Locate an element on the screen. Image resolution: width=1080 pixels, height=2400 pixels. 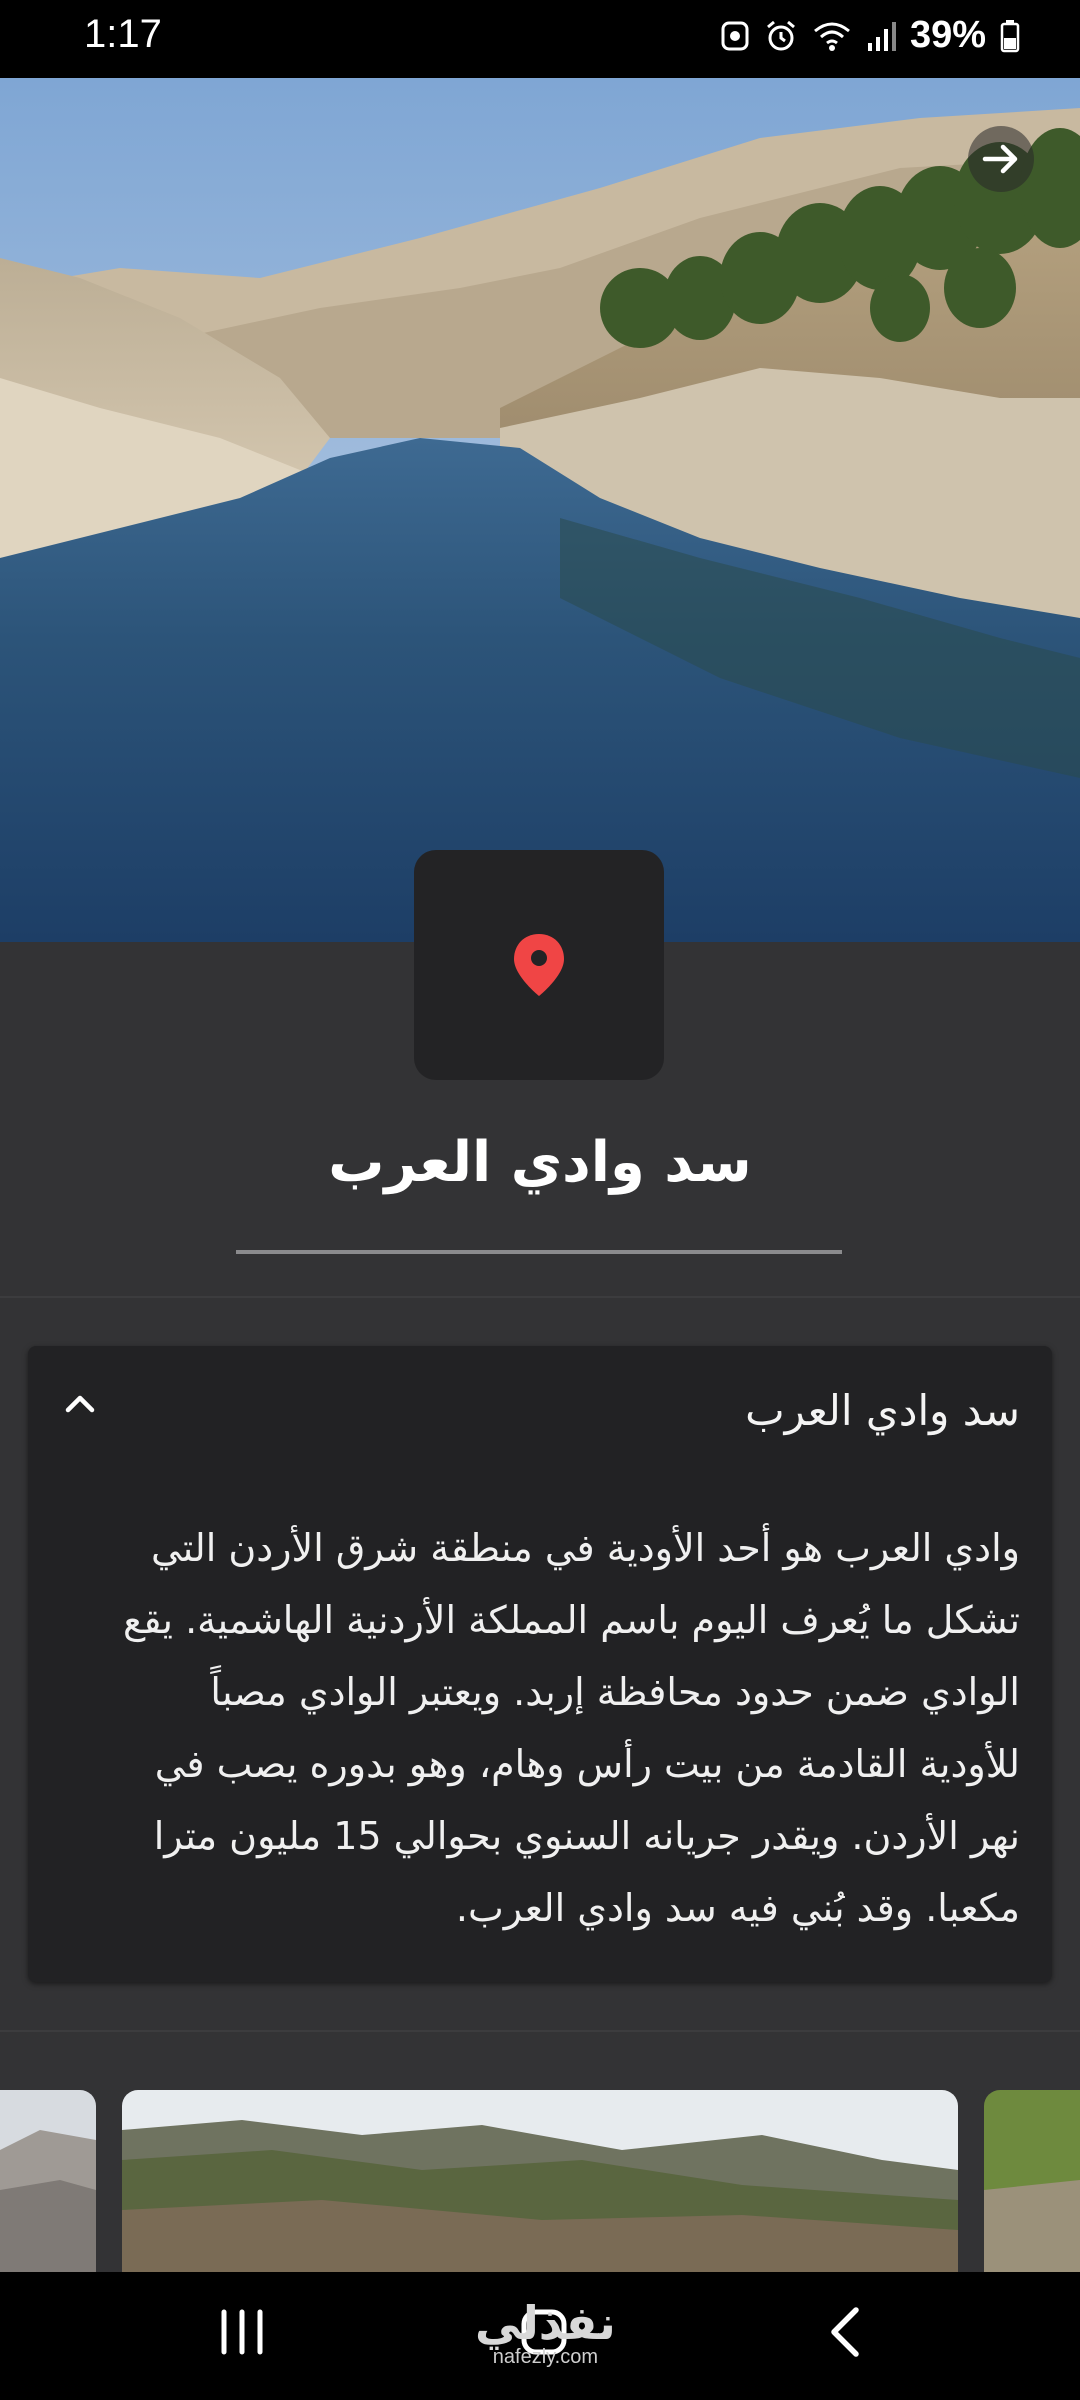
title-underline is located at coordinates (539, 1252).